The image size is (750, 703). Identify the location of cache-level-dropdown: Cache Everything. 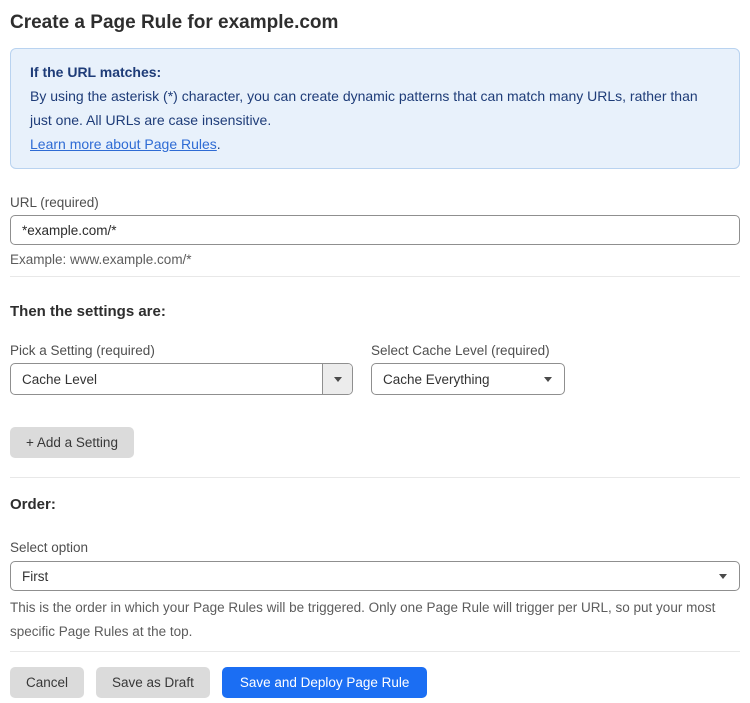
(468, 379).